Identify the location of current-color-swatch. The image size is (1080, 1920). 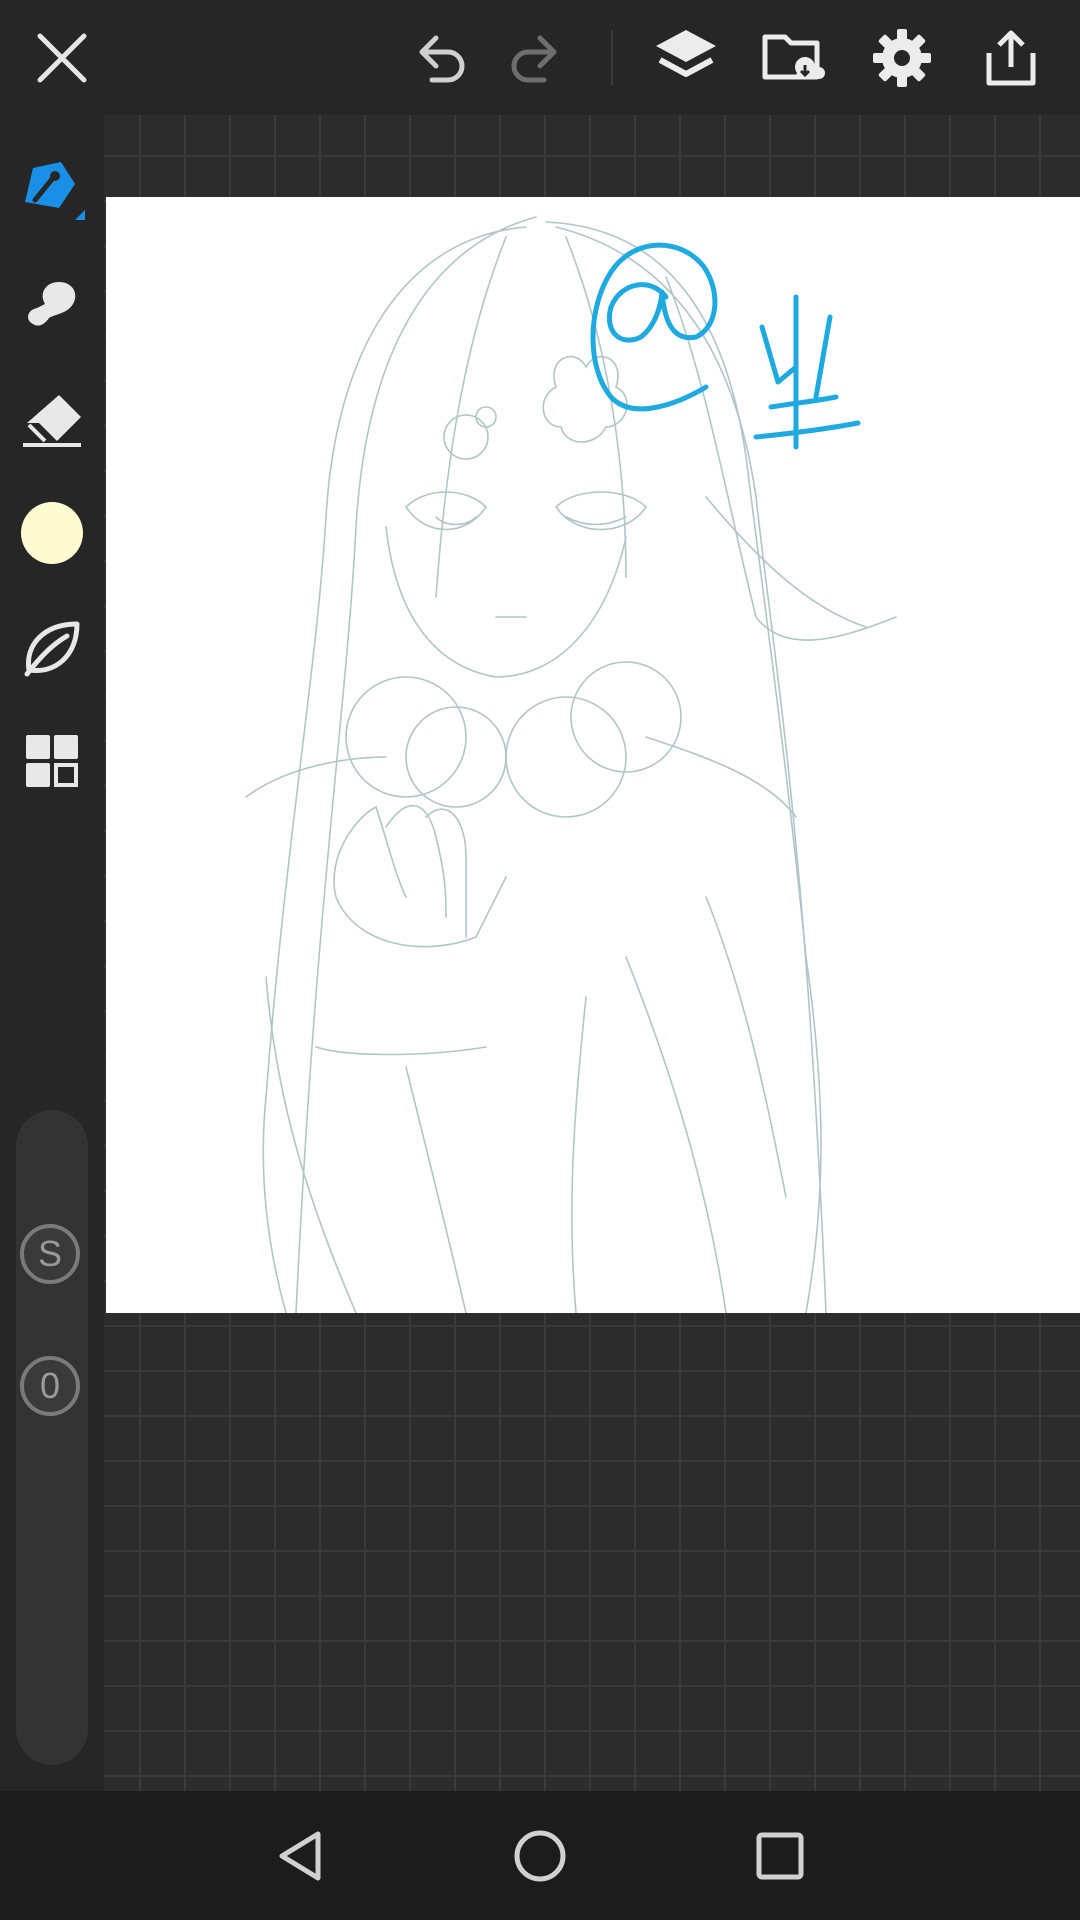
(52, 533).